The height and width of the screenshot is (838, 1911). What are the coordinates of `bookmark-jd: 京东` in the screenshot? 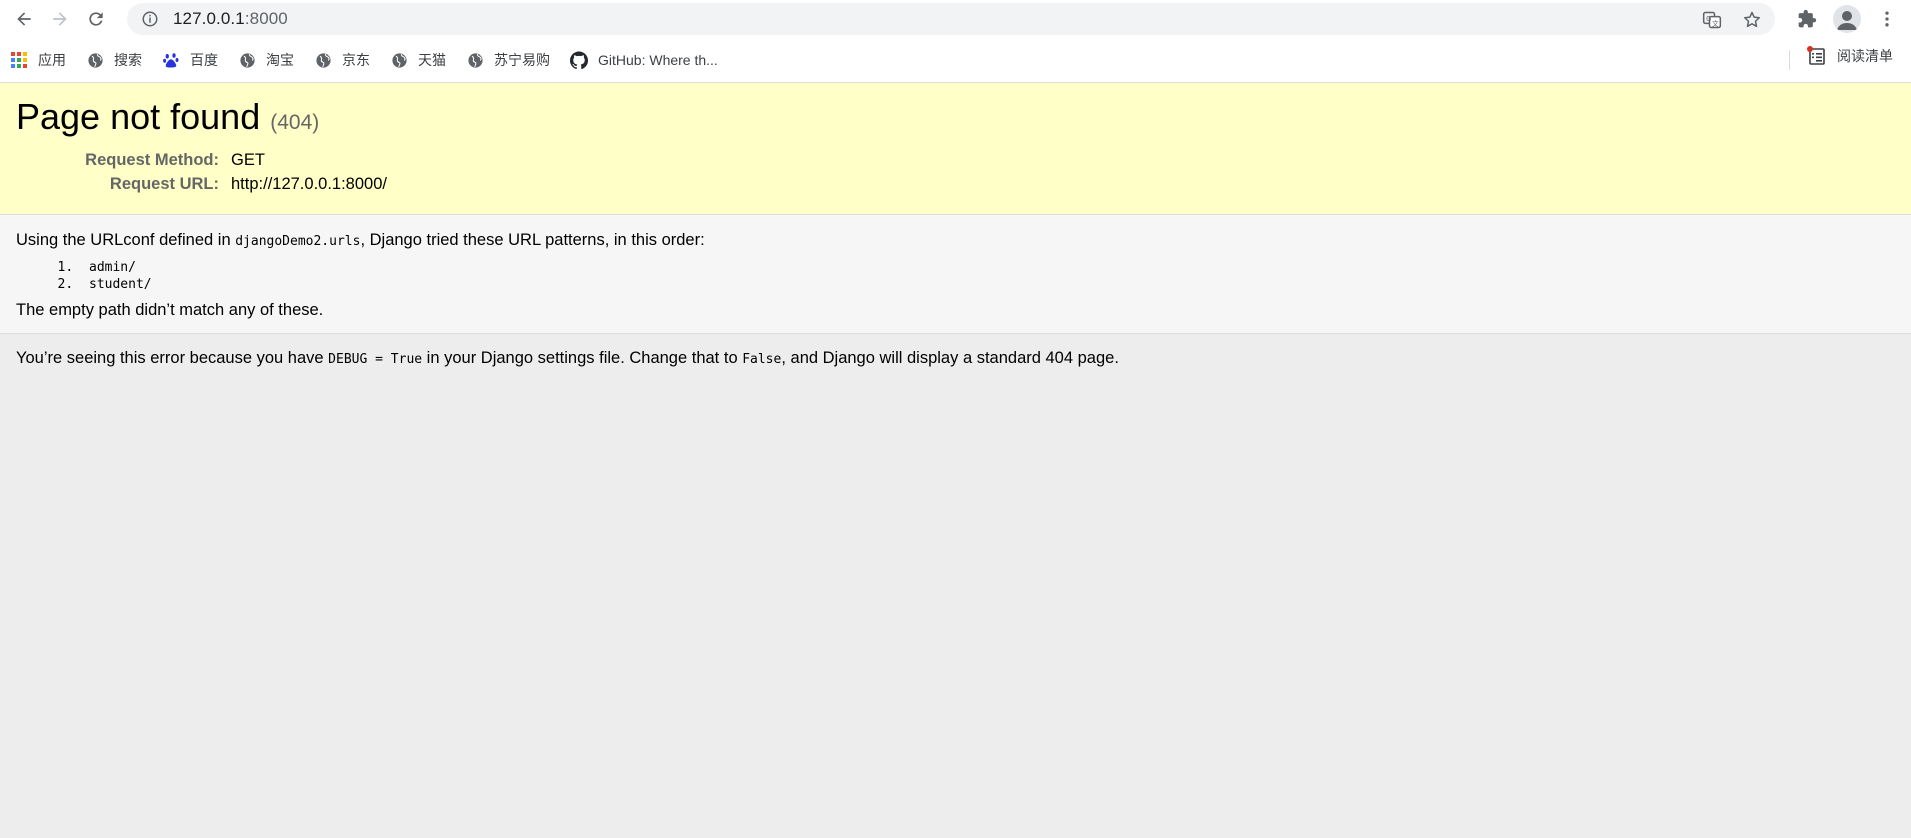 It's located at (346, 60).